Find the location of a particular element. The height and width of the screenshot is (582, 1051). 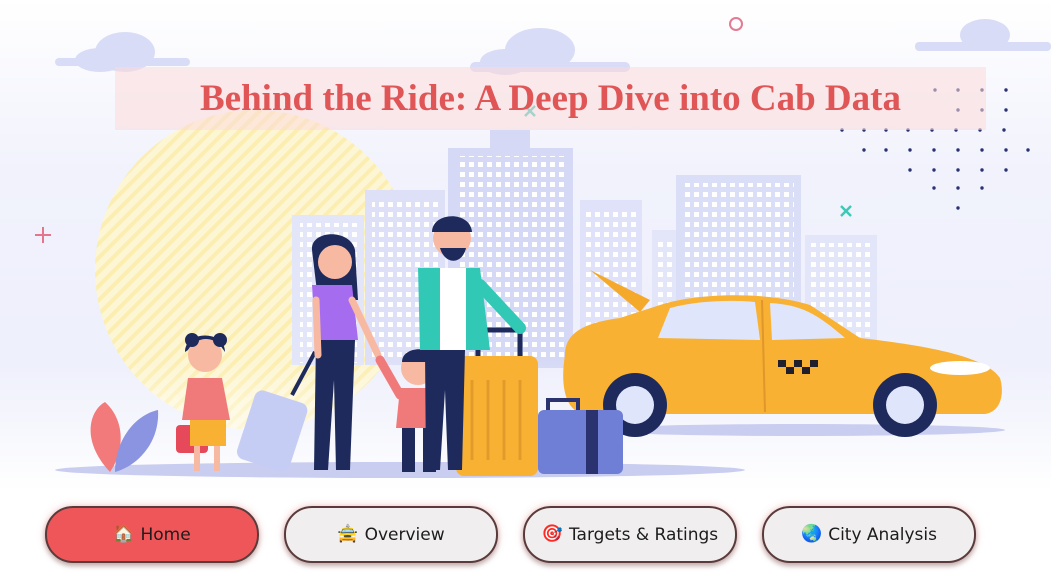

targets-ratings-button-label: Targets & Ratings is located at coordinates (643, 534).